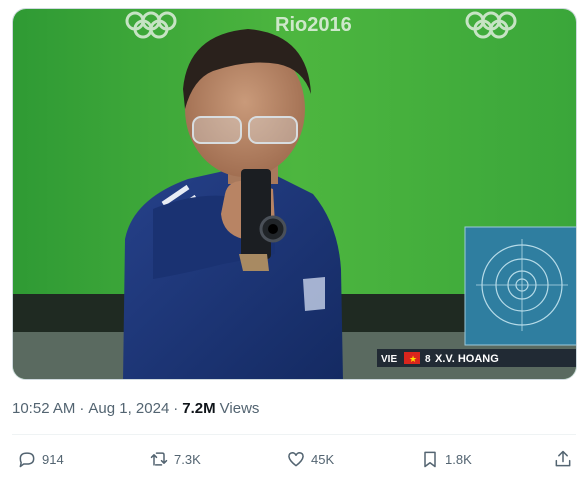 The image size is (588, 482). What do you see at coordinates (430, 459) in the screenshot?
I see `bookmark-icon` at bounding box center [430, 459].